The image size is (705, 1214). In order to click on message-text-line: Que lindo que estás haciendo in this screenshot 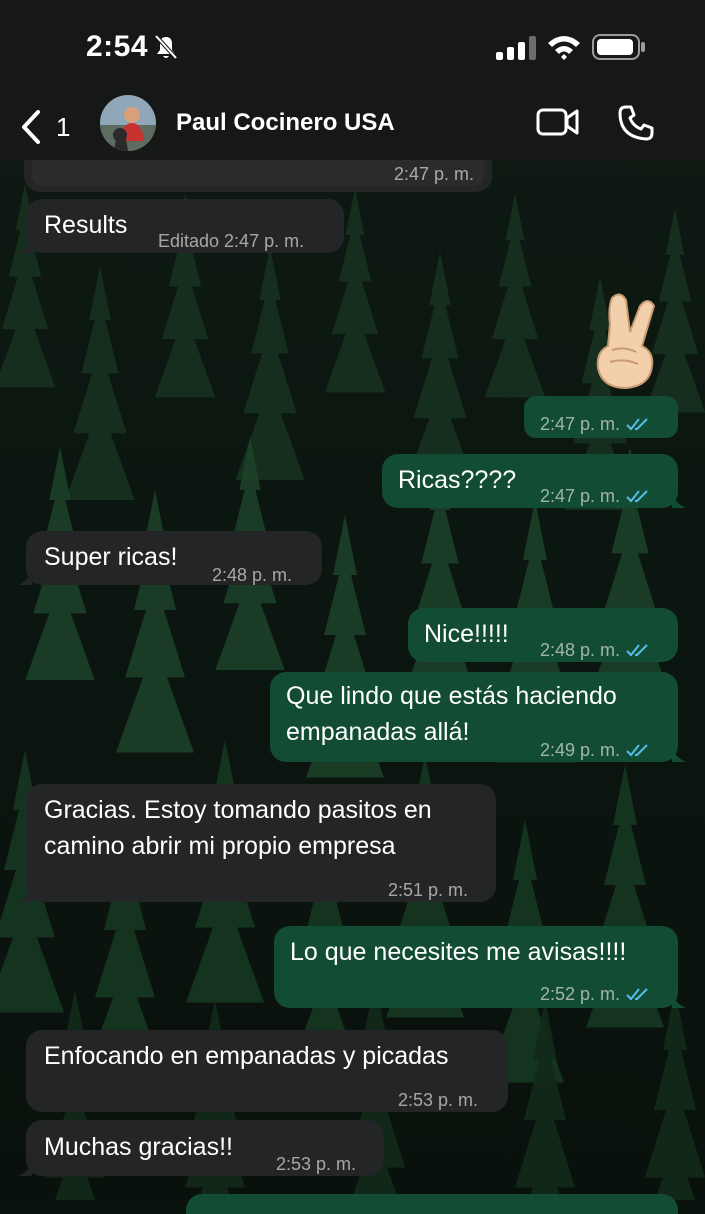, I will do `click(451, 696)`.